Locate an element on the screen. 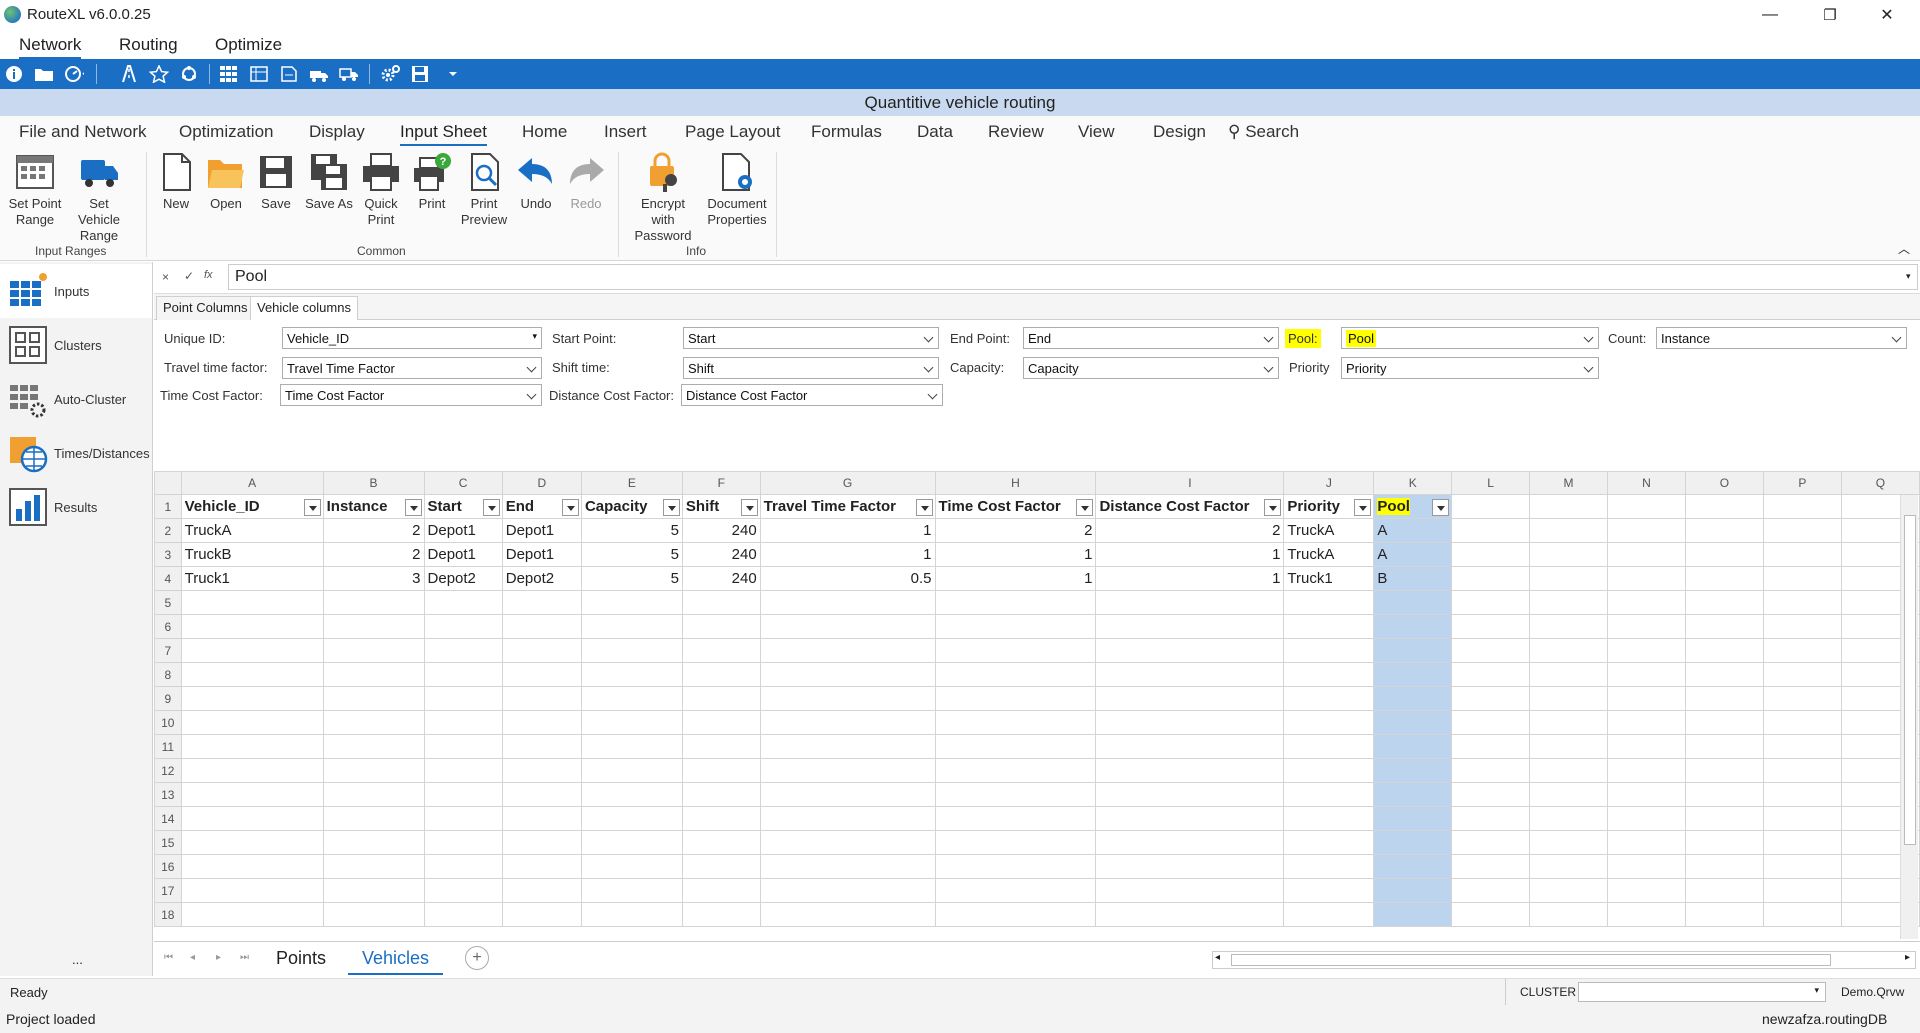 This screenshot has height=1033, width=1920. row-header: 4 is located at coordinates (168, 578).